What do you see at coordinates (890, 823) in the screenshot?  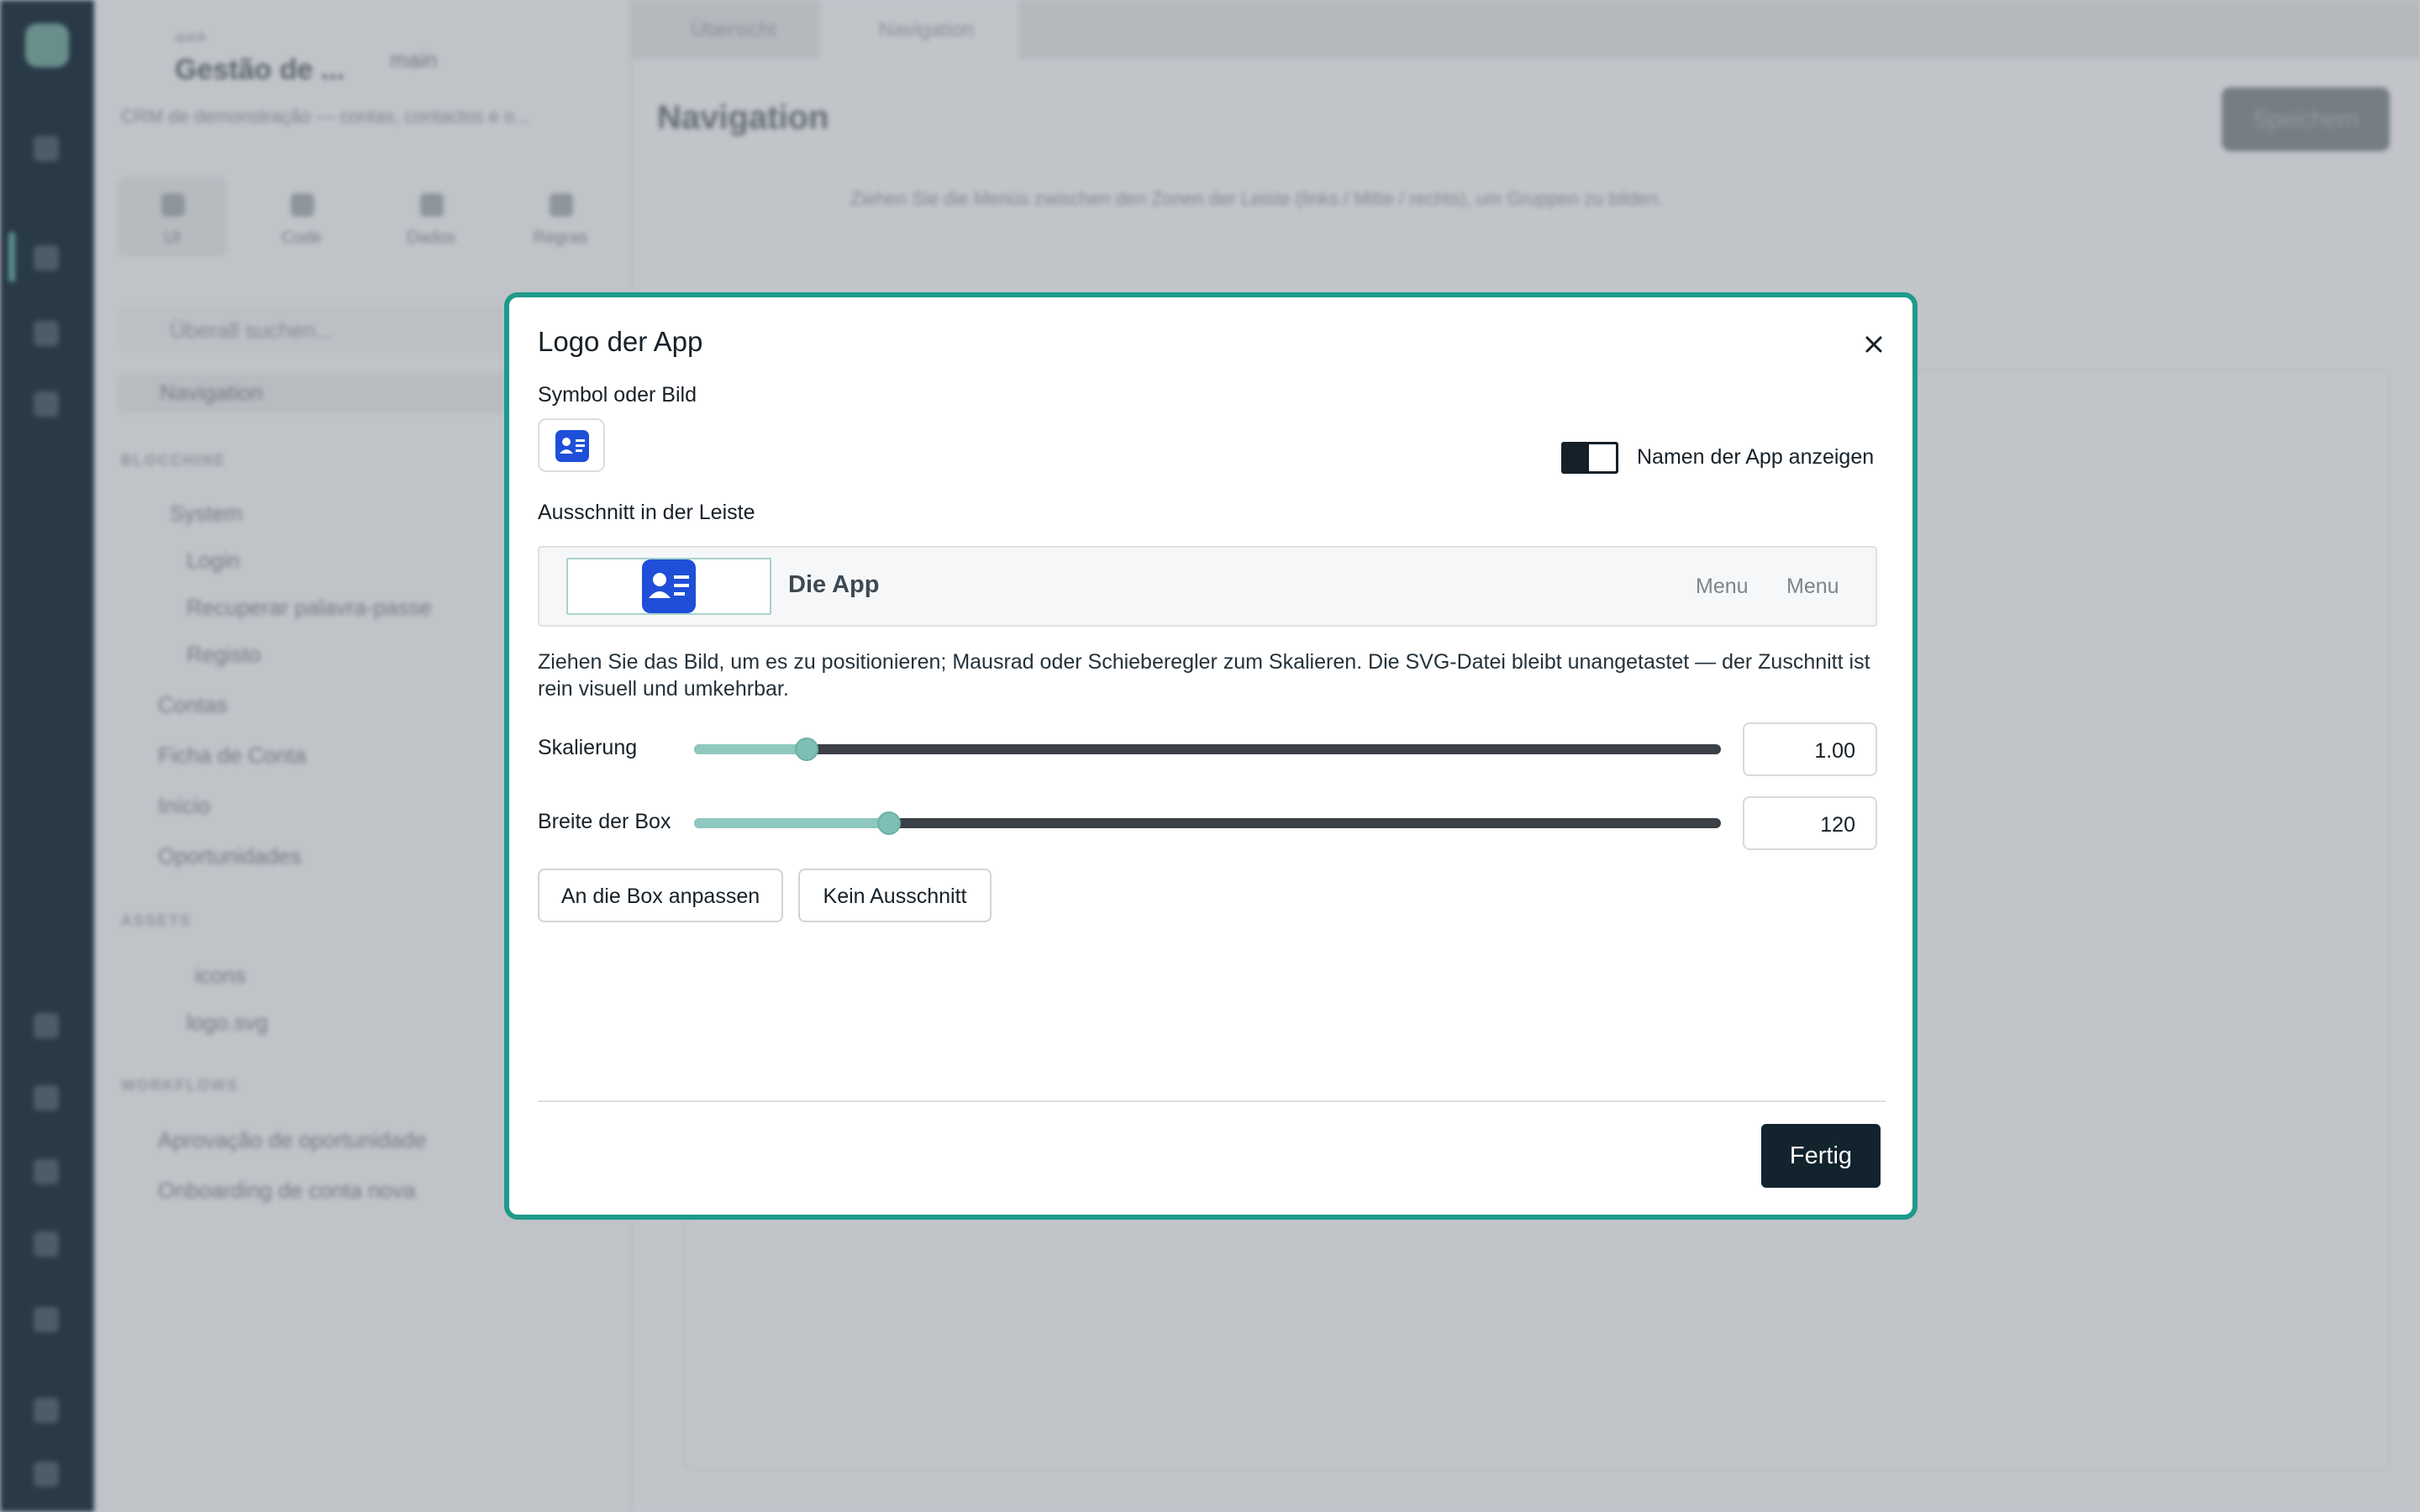 I see `box-width-slider-thumb` at bounding box center [890, 823].